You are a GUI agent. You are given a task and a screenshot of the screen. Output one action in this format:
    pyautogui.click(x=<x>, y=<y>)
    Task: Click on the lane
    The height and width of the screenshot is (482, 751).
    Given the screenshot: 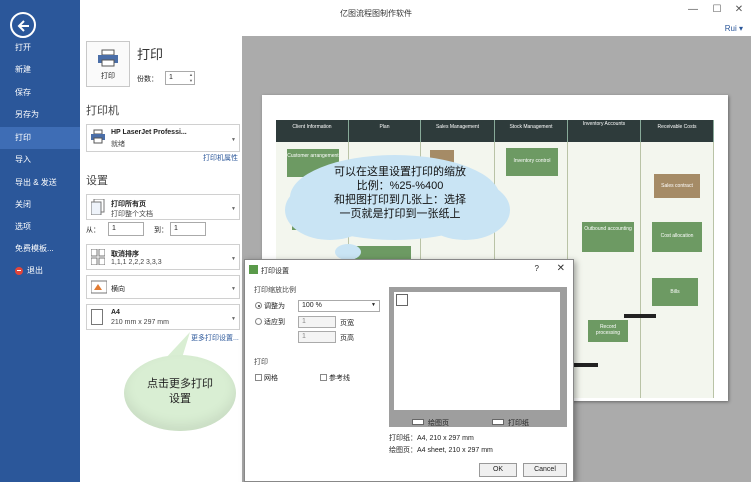 What is the action you would take?
    pyautogui.click(x=604, y=270)
    